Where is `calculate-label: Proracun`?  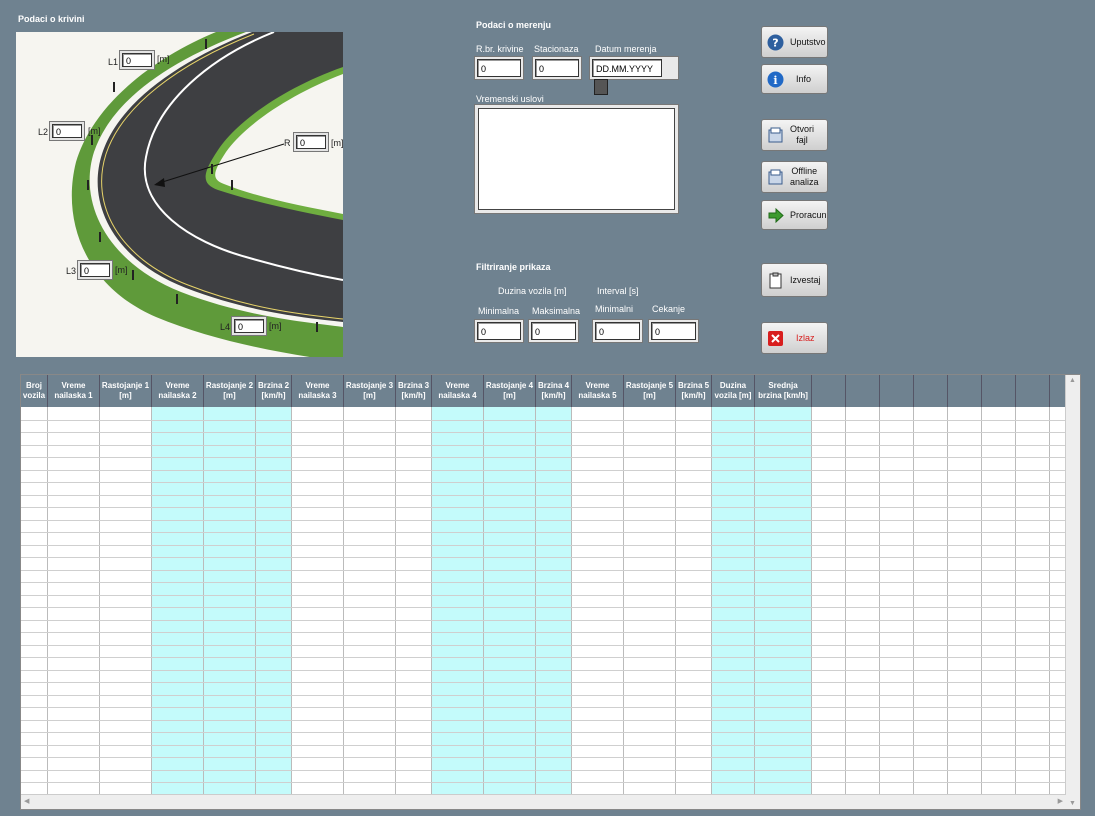
calculate-label: Proracun is located at coordinates (808, 214).